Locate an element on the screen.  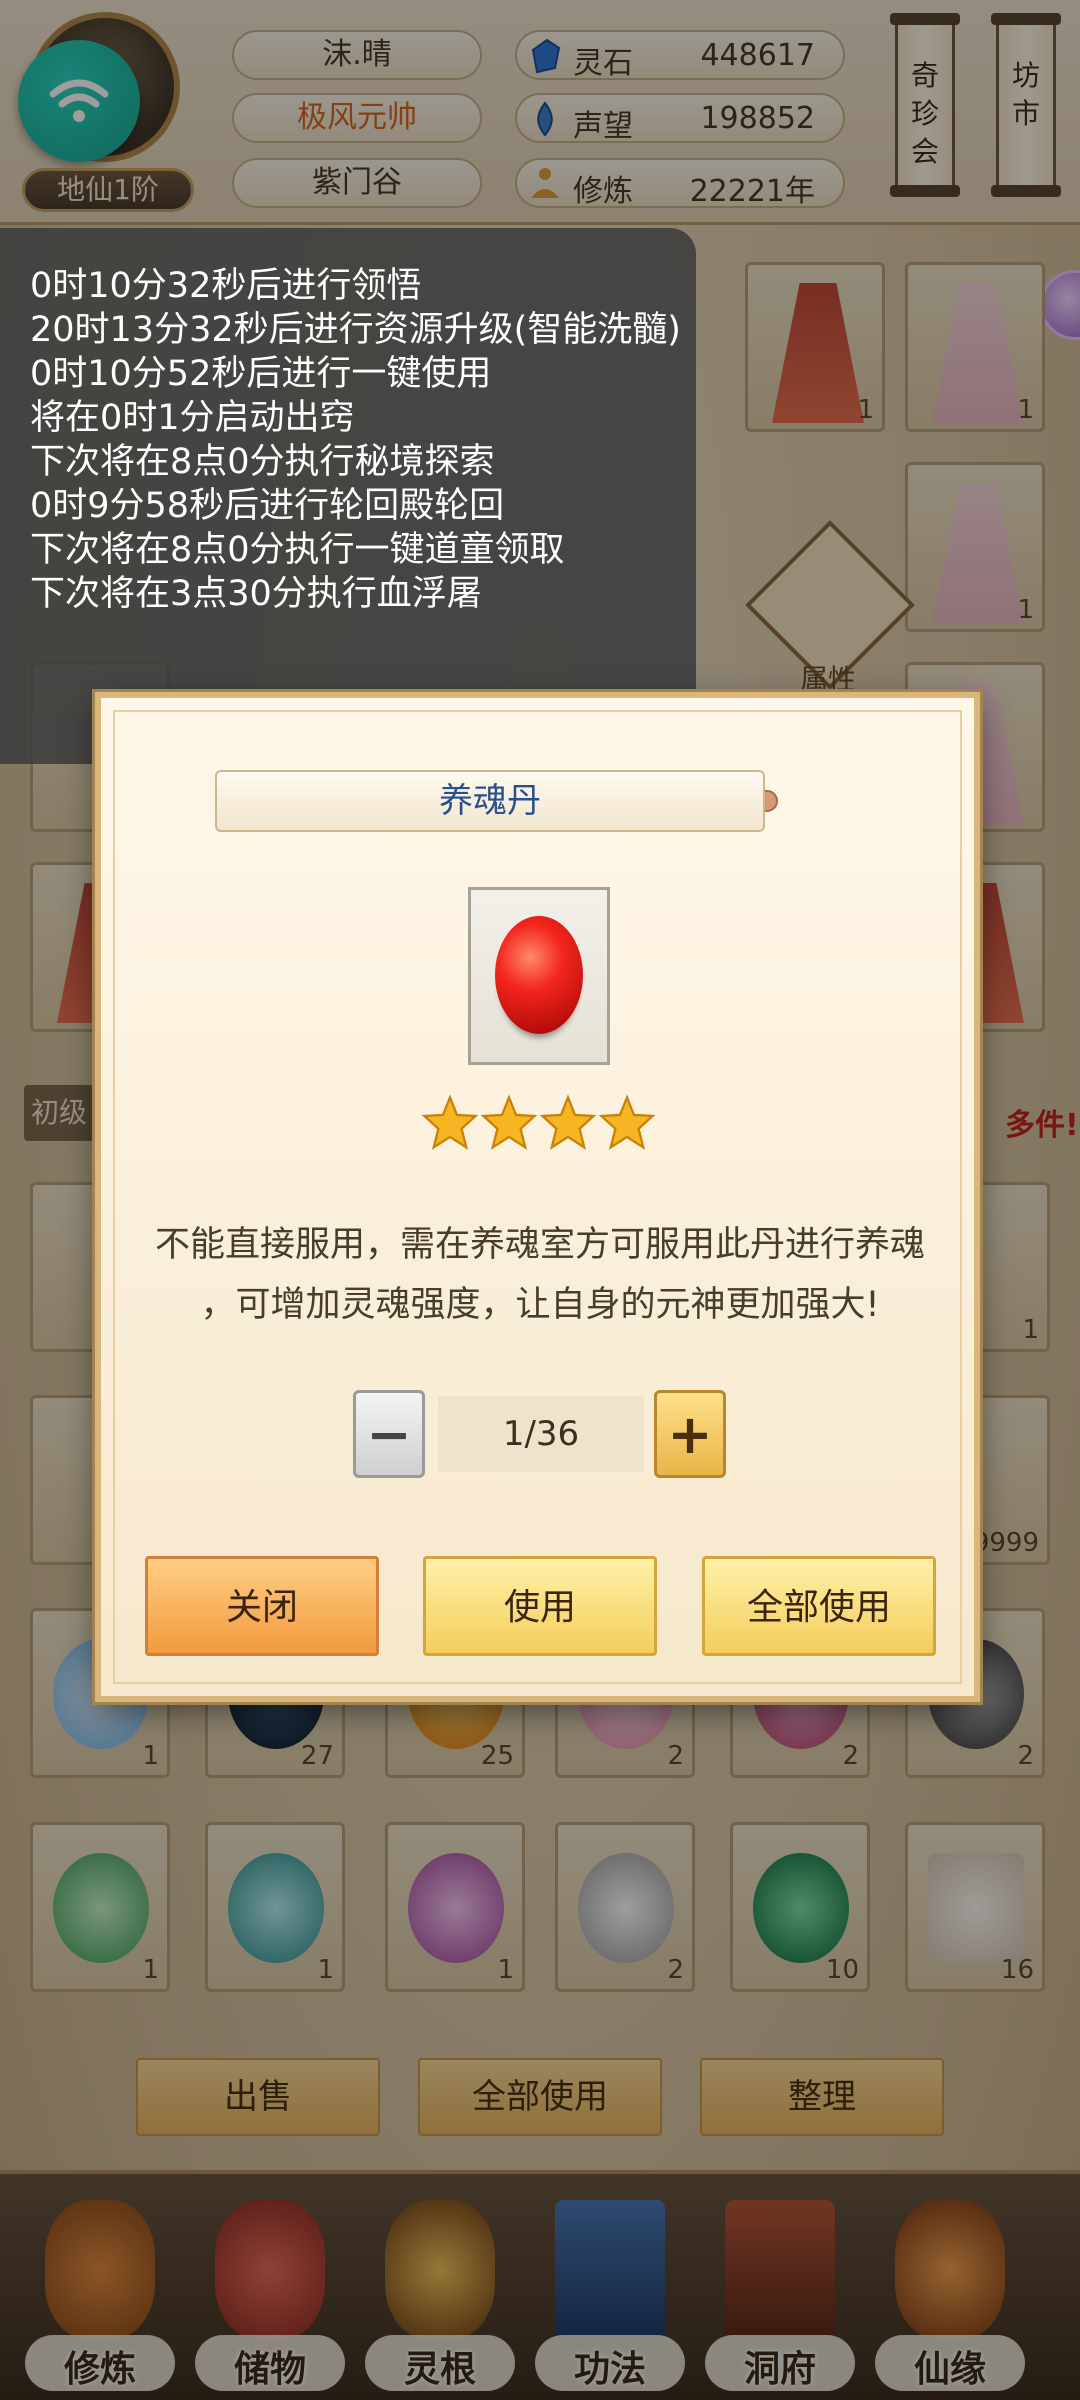
increase-quantity-button: + is located at coordinates (690, 1434).